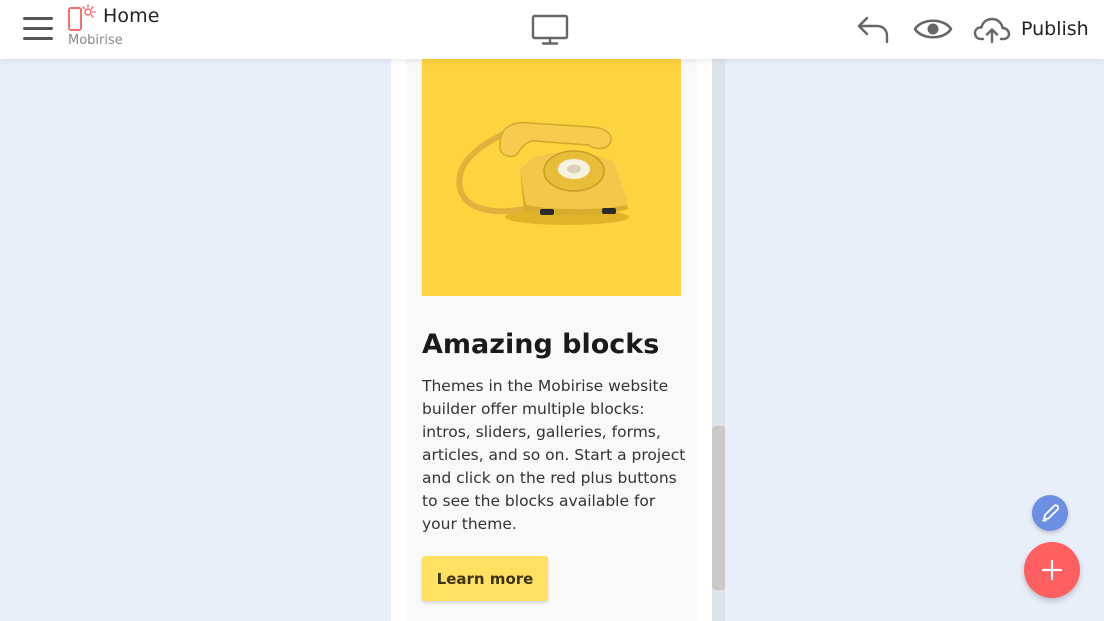 Image resolution: width=1104 pixels, height=621 pixels. I want to click on add-block-button, so click(1052, 570).